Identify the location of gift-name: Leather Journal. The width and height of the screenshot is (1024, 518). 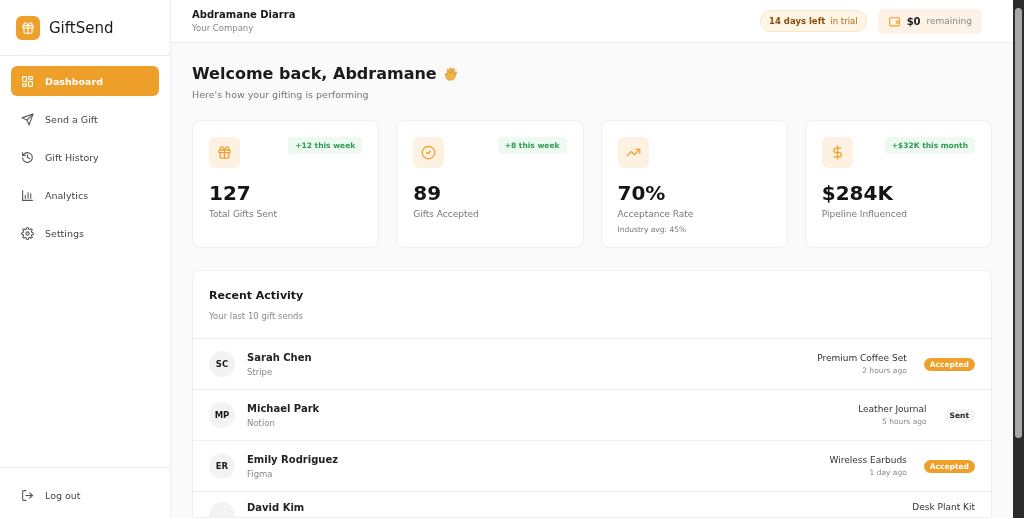
(892, 409).